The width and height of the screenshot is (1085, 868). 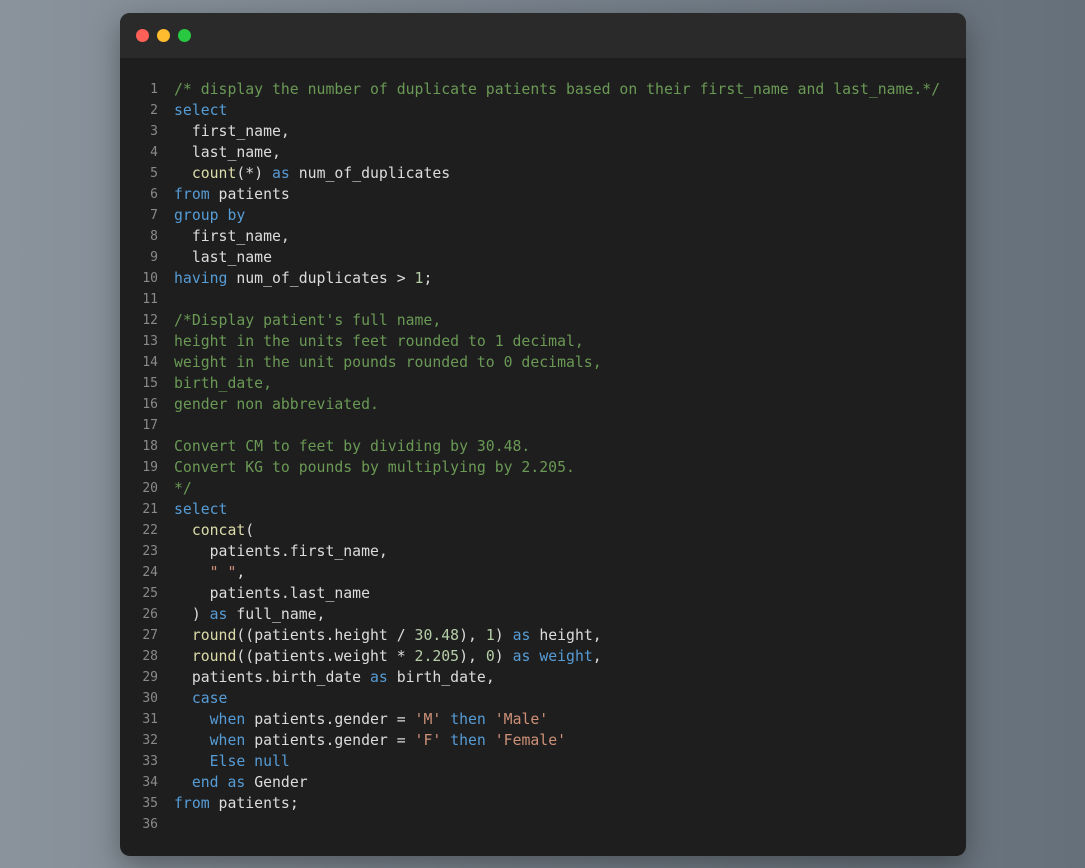 What do you see at coordinates (597, 656) in the screenshot?
I see `code-token: ,` at bounding box center [597, 656].